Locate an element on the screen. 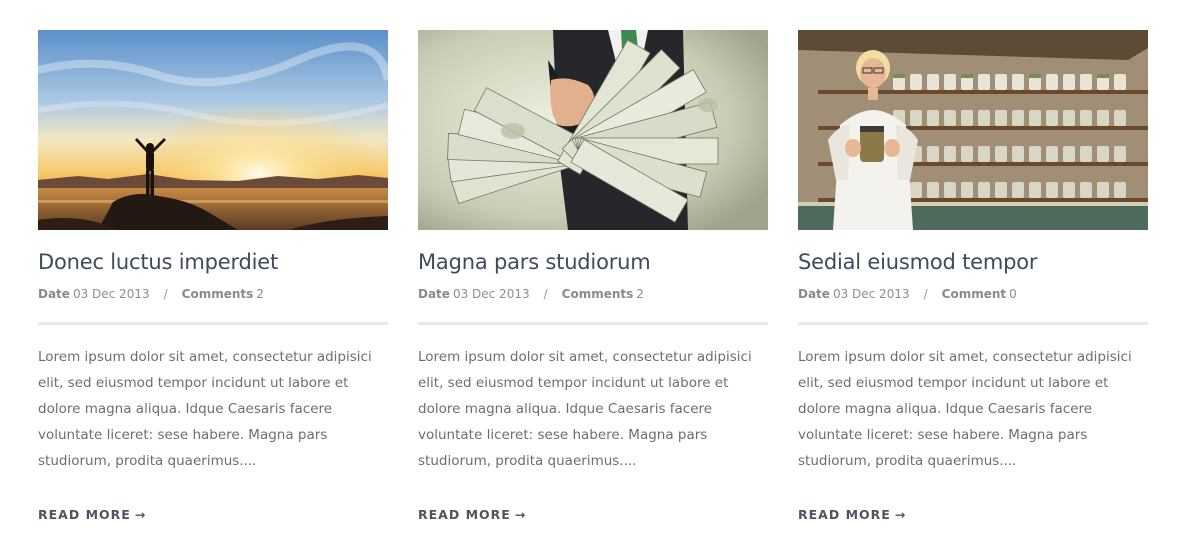 The image size is (1179, 533). post-thumbnail-shop is located at coordinates (973, 130).